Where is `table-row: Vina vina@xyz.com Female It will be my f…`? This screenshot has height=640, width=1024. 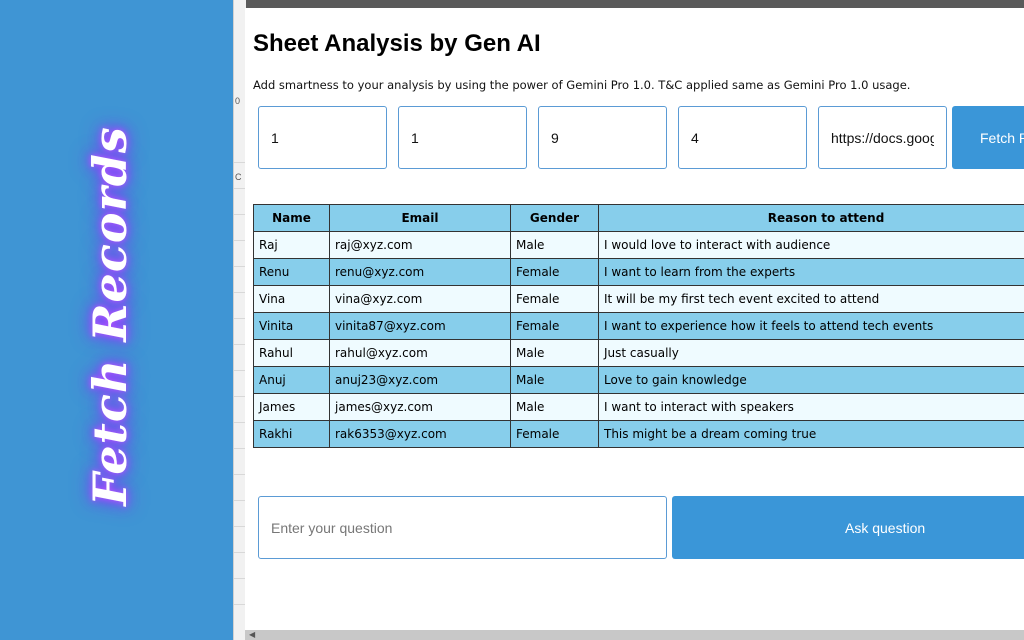
table-row: Vina vina@xyz.com Female It will be my f… is located at coordinates (638, 299).